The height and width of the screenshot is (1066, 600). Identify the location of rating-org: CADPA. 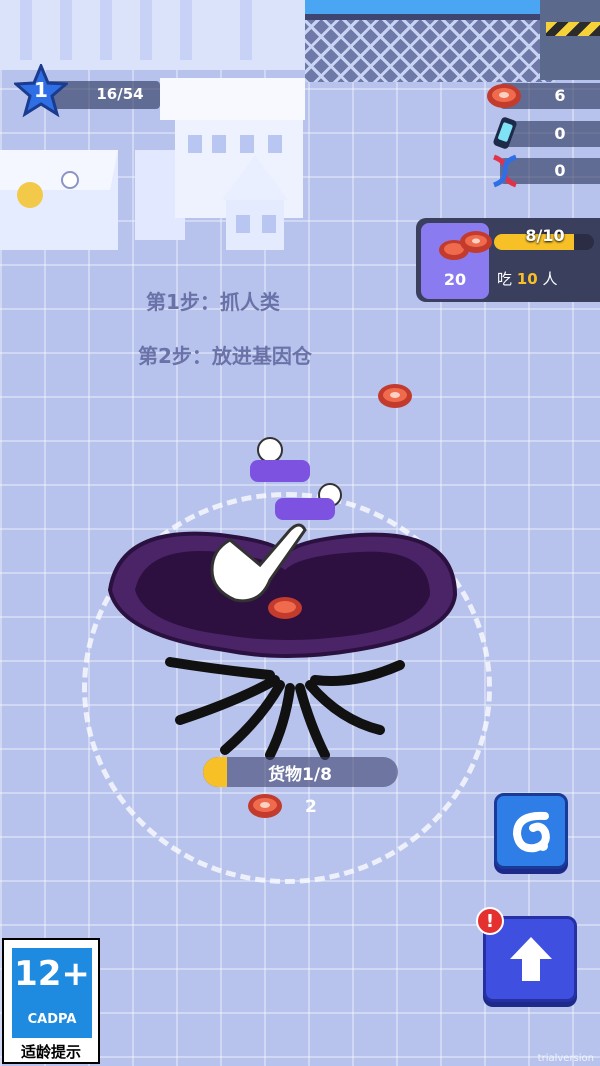
(52, 1019).